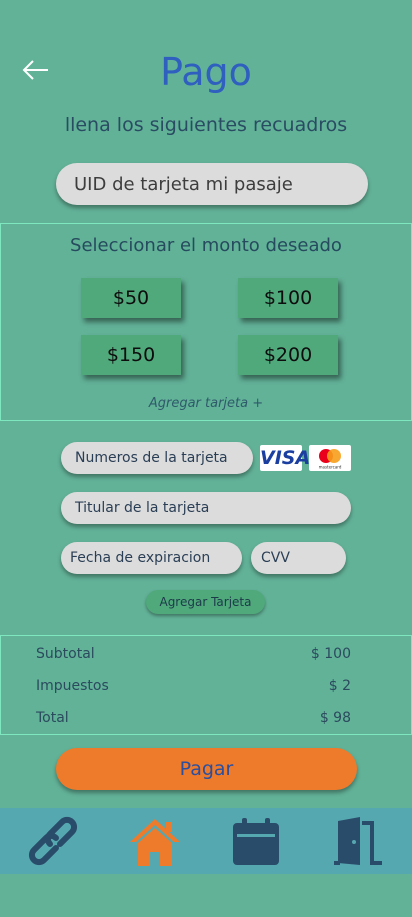  What do you see at coordinates (206, 125) in the screenshot?
I see `page-subtitle: llena los siguientes recuadros` at bounding box center [206, 125].